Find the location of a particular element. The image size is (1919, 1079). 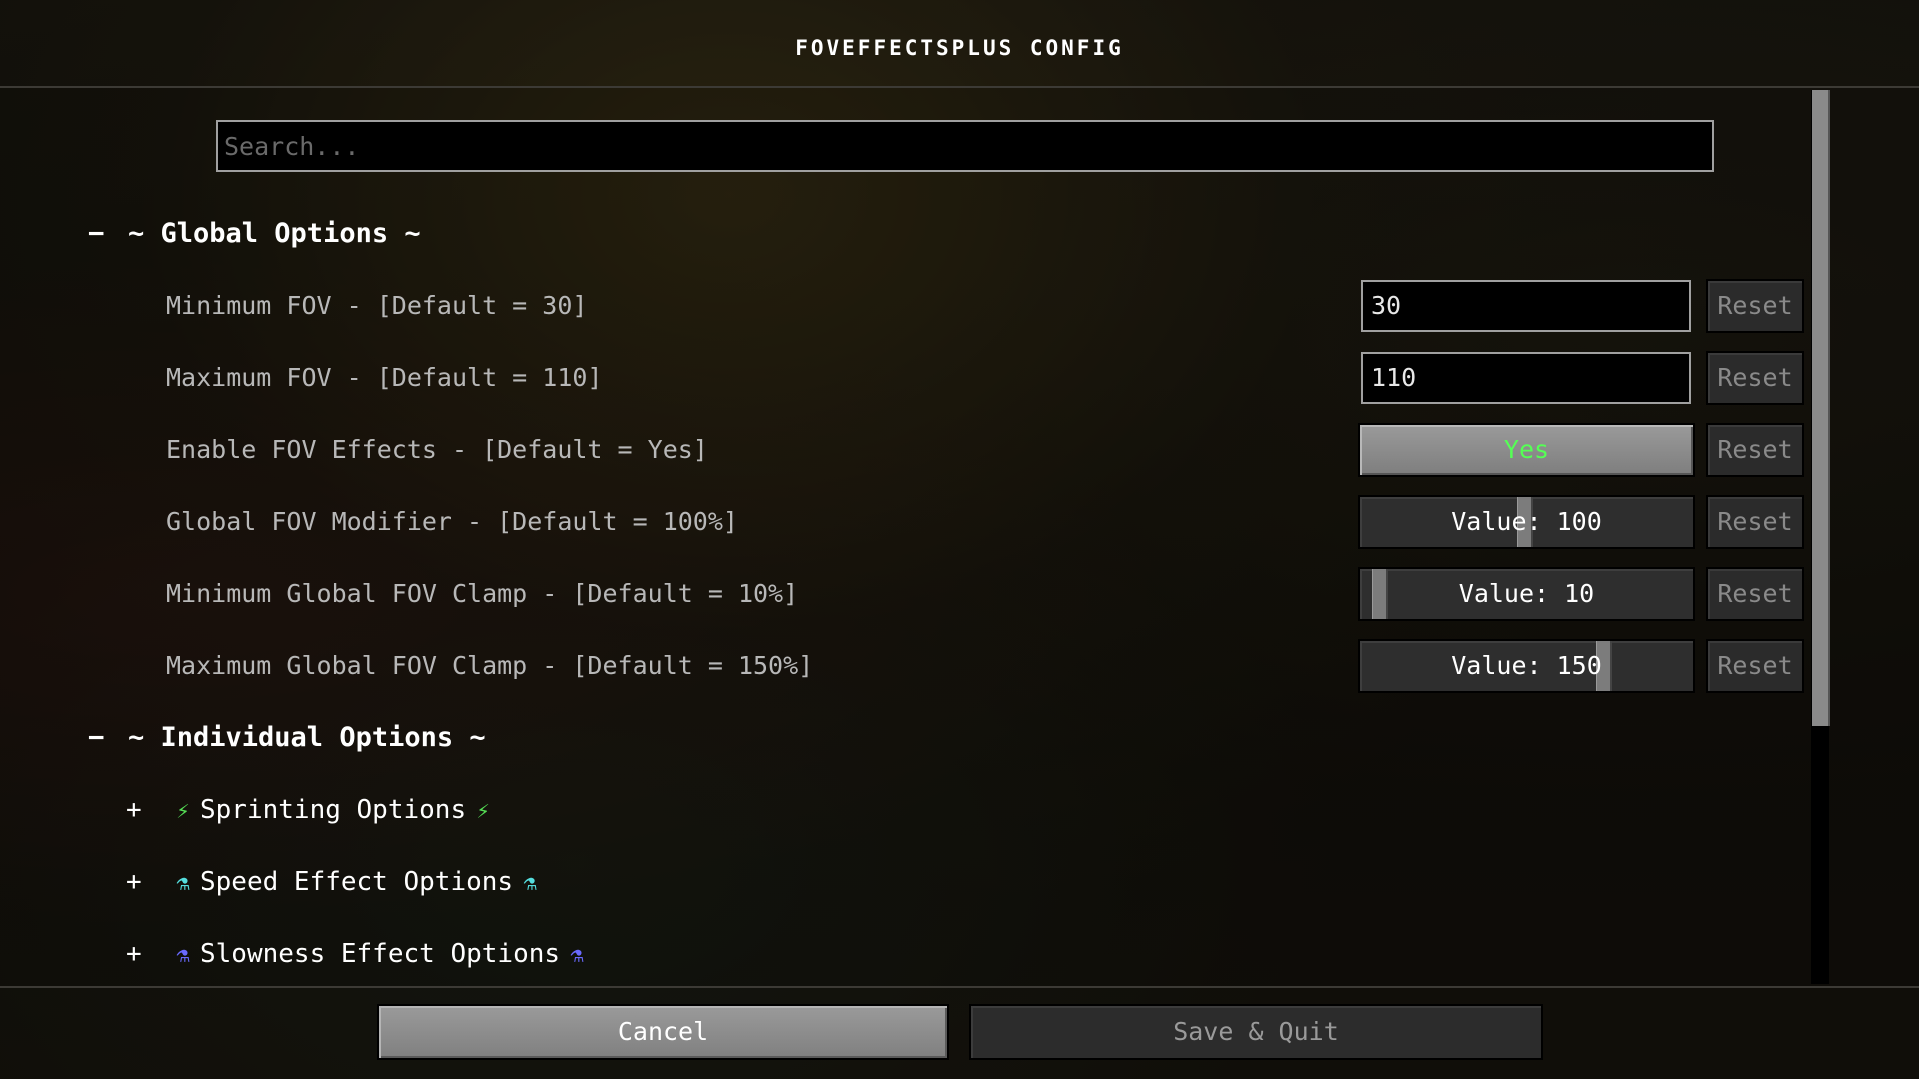

slider-value: Value: 10 is located at coordinates (1526, 593).